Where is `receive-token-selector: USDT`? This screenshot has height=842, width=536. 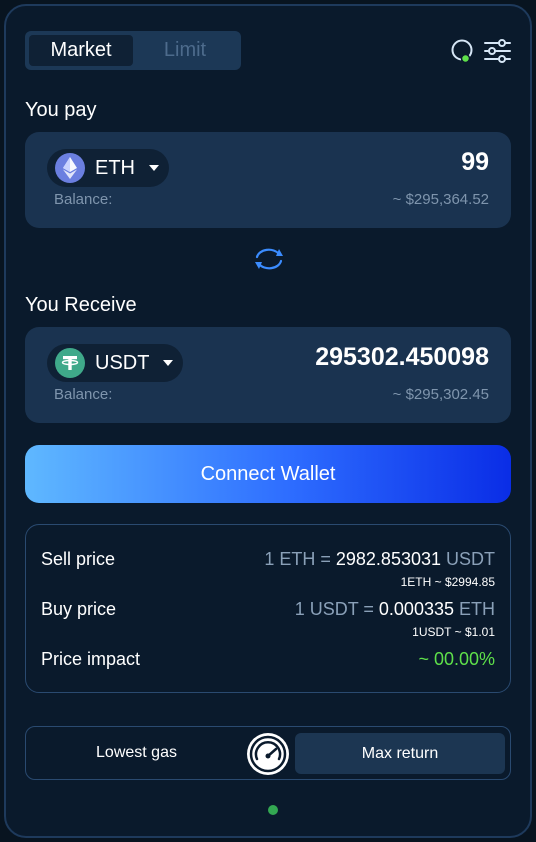
receive-token-selector: USDT is located at coordinates (115, 363).